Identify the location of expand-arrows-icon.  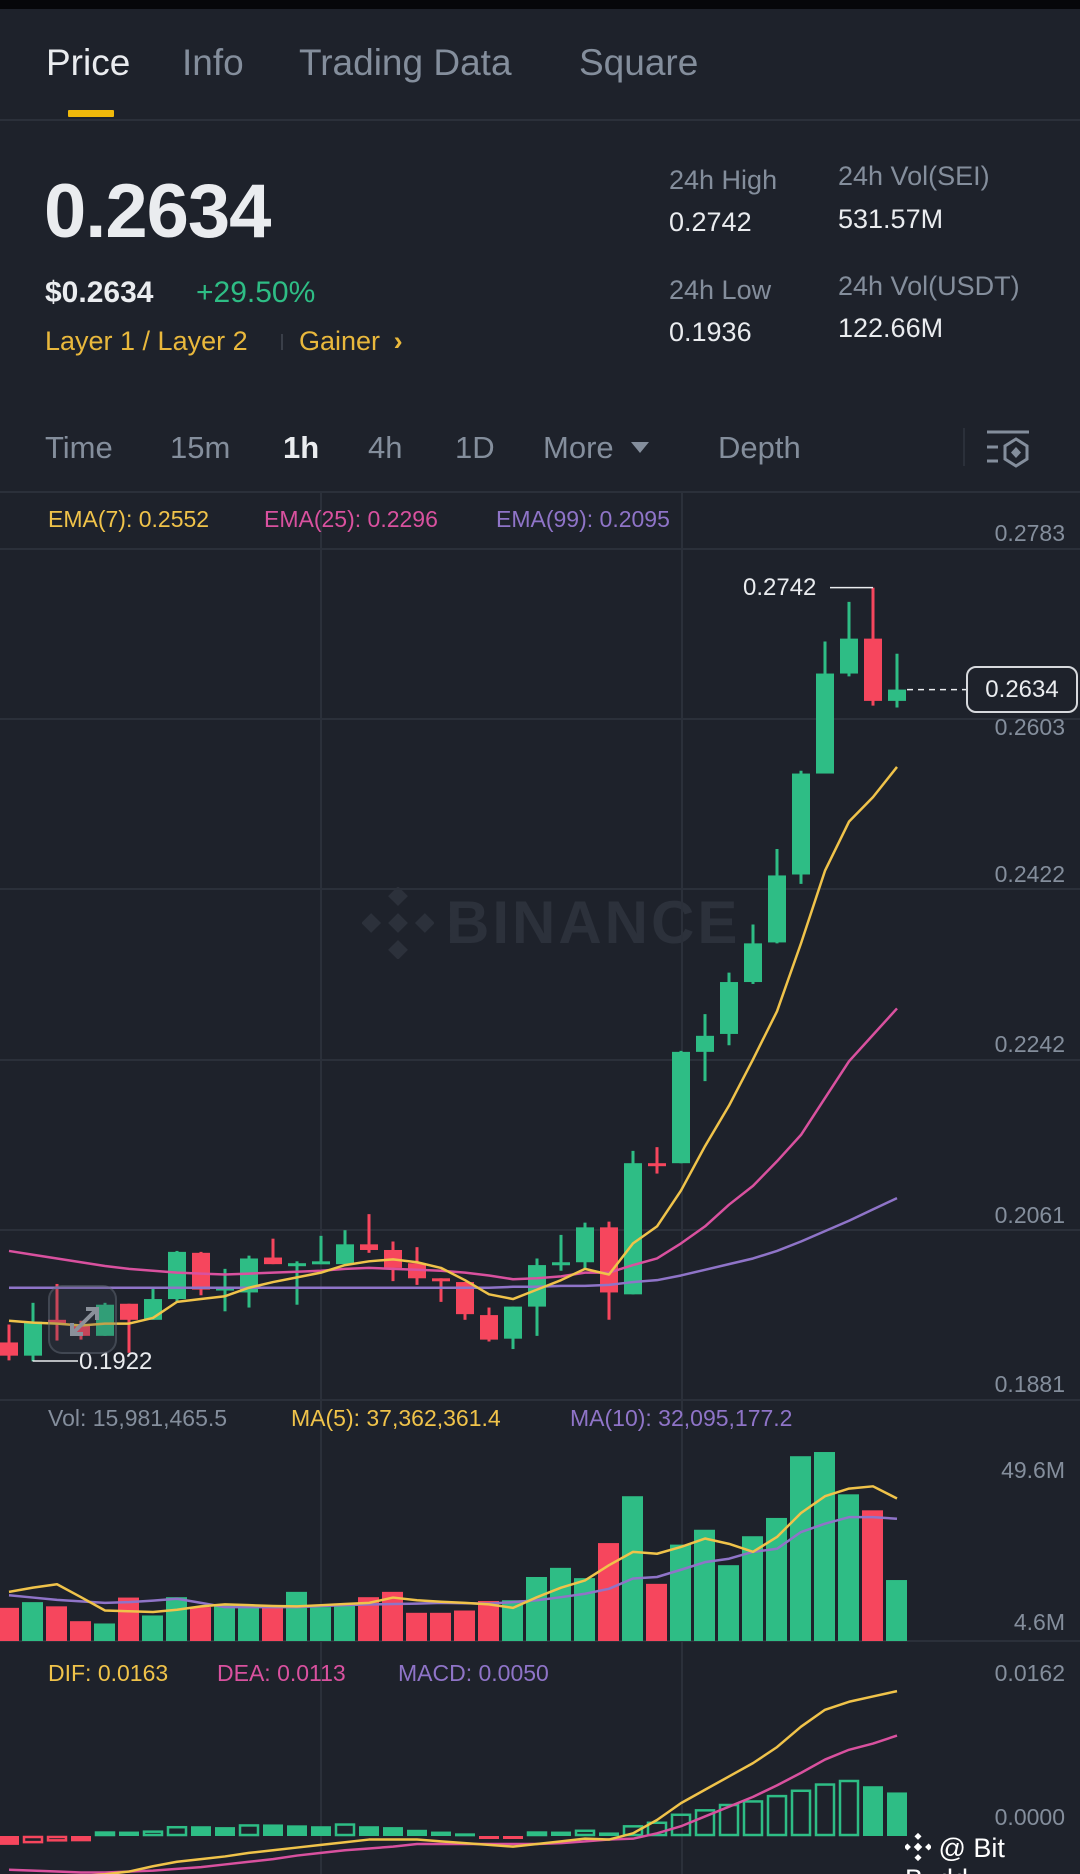
(84, 1321).